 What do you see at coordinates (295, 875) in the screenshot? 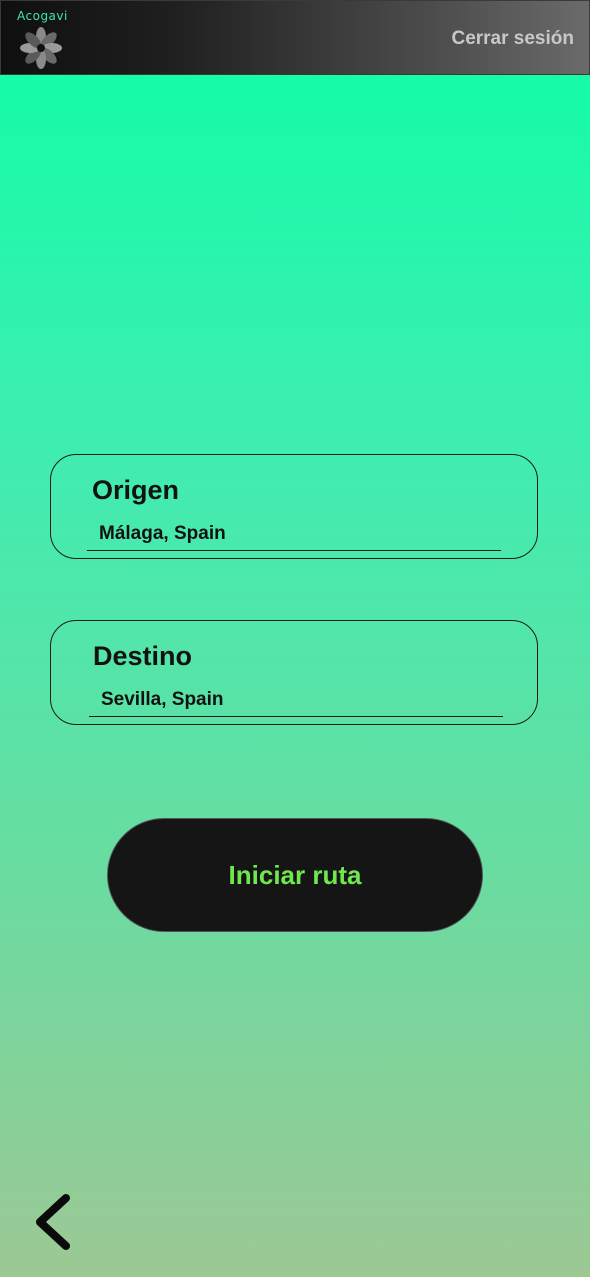
I see `start-route-button: Iniciar ruta` at bounding box center [295, 875].